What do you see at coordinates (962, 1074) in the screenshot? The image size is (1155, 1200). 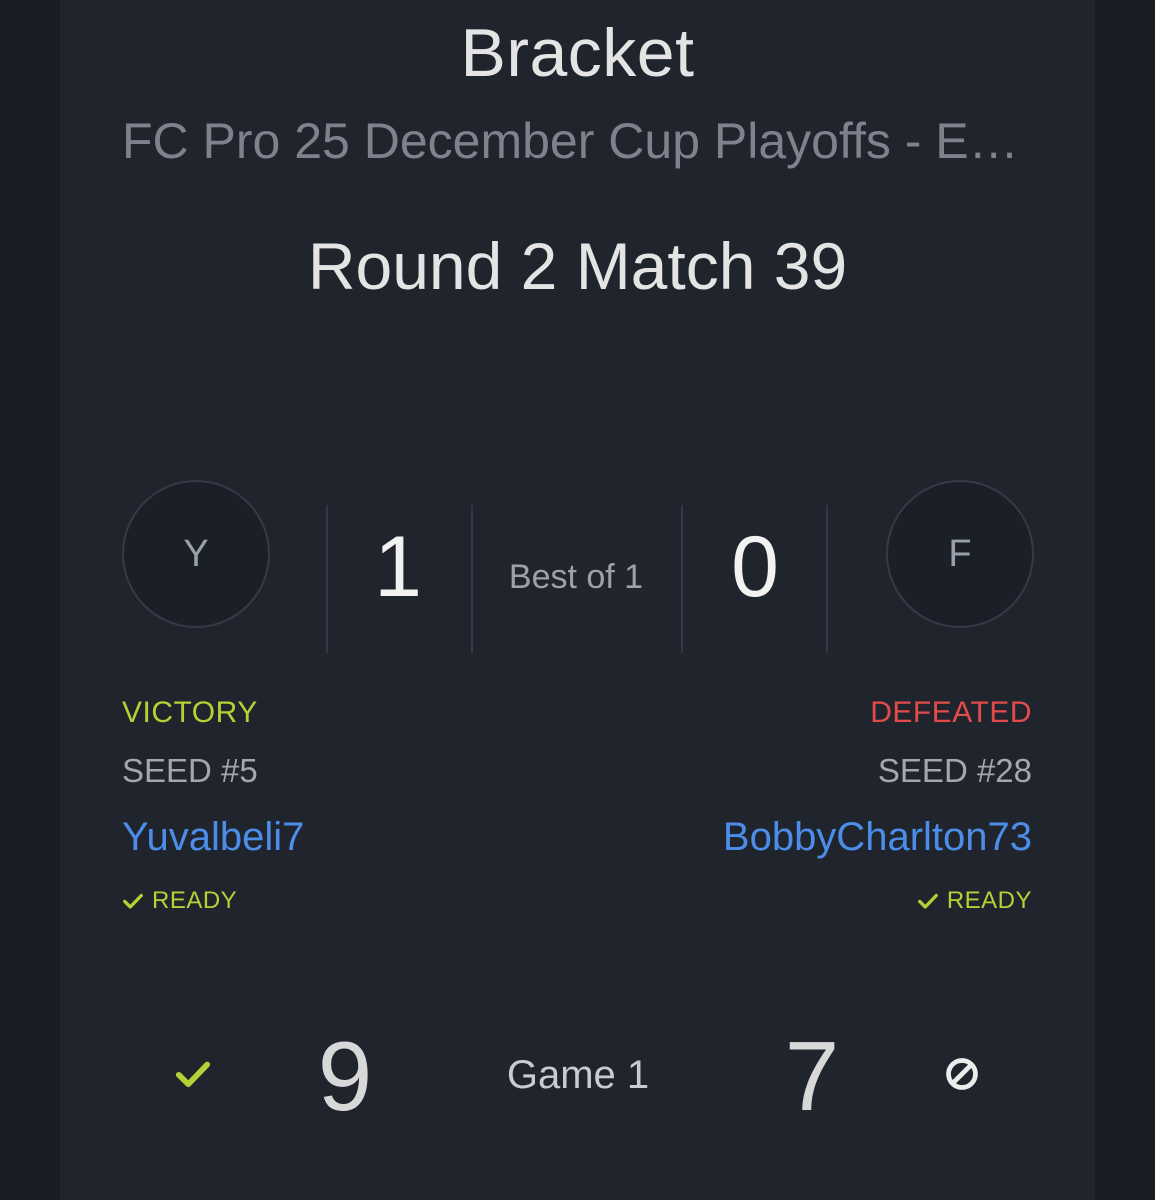 I see `no-entry-icon` at bounding box center [962, 1074].